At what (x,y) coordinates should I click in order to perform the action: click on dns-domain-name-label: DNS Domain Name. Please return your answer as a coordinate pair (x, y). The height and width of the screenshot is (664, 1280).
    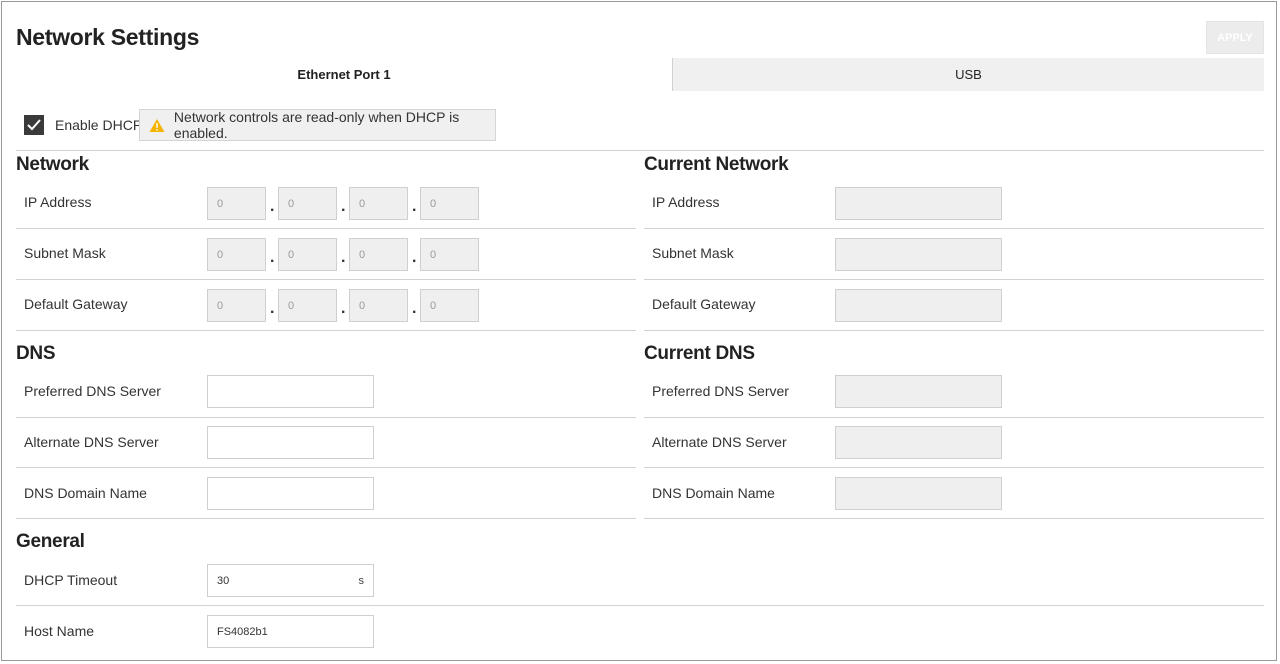
    Looking at the image, I should click on (85, 493).